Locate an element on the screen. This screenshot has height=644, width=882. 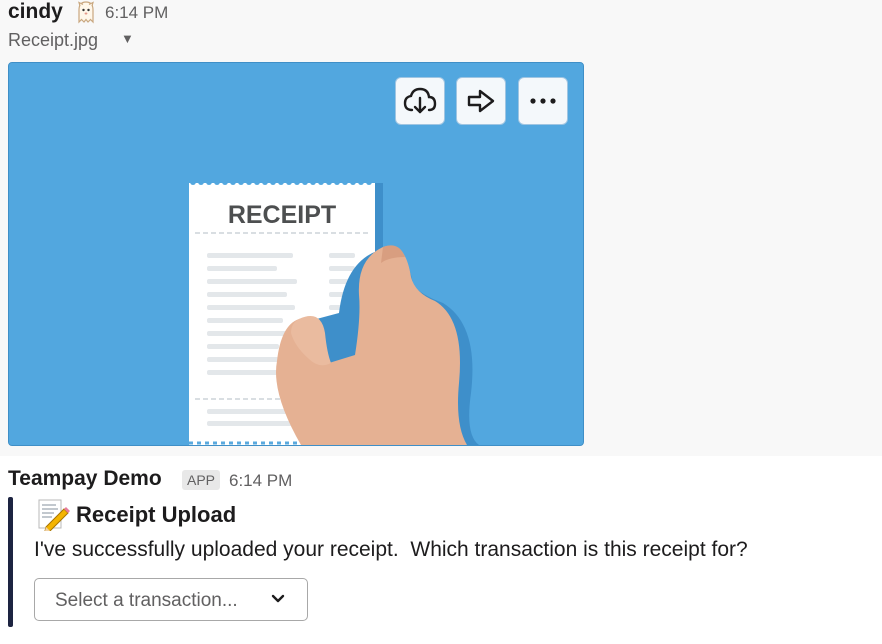
ellipsis-icon is located at coordinates (543, 101).